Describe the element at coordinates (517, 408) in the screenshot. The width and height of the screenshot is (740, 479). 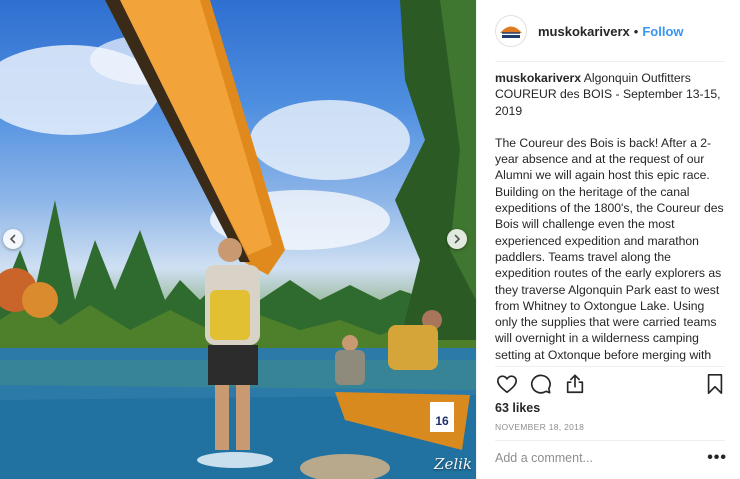
I see `likes-count: 63 likes` at that location.